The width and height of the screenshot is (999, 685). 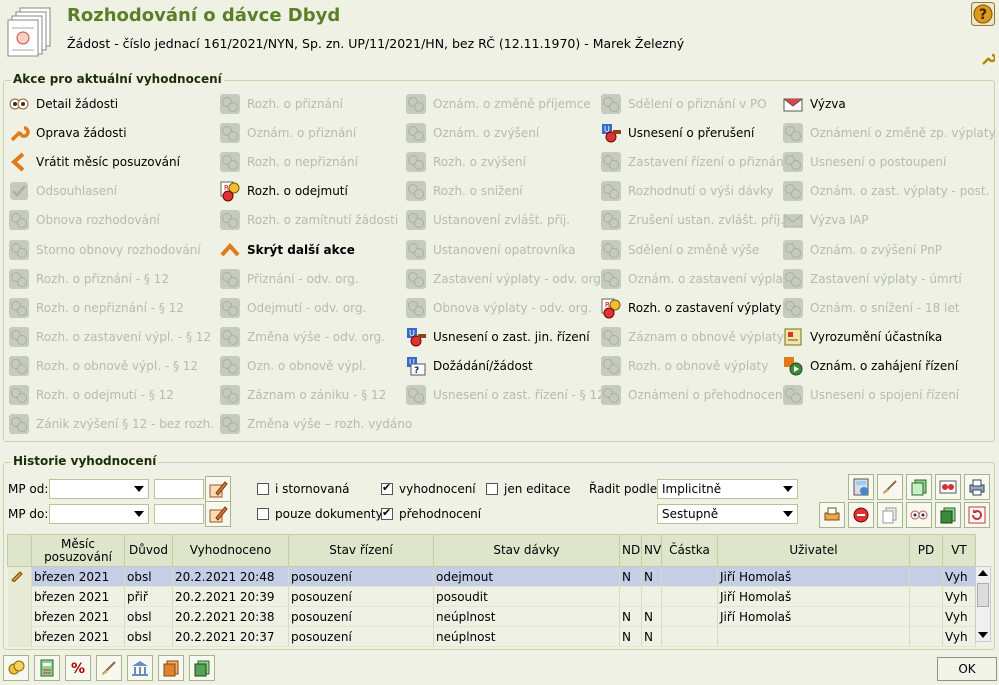 I want to click on refresh-button, so click(x=977, y=515).